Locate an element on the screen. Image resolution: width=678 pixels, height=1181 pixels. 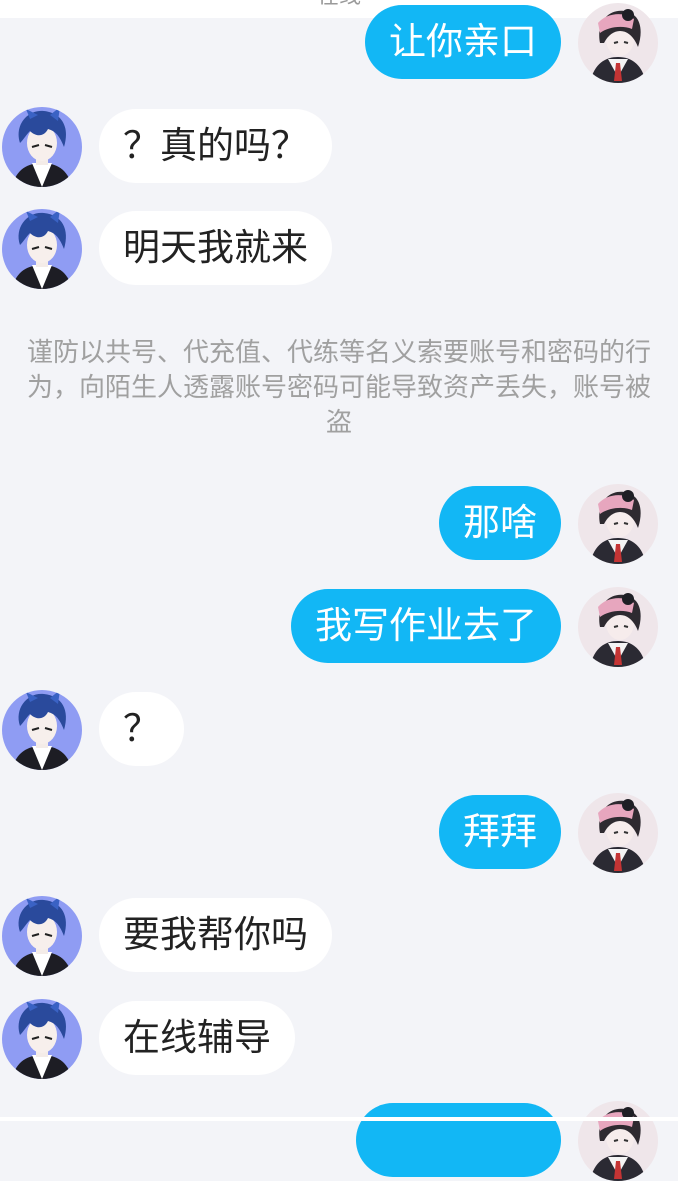
outgoing-message-bubble is located at coordinates (458, 1140).